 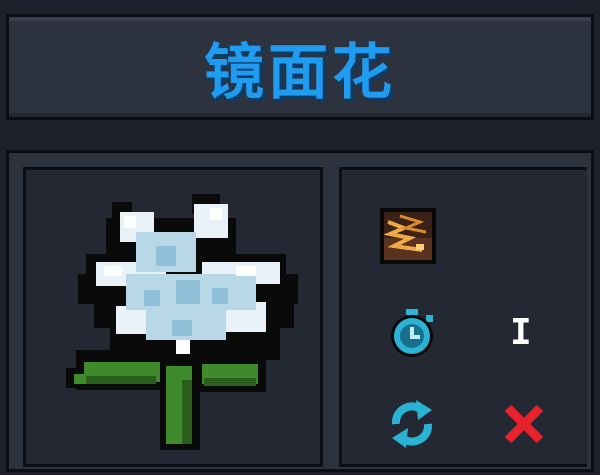 What do you see at coordinates (521, 332) in the screenshot?
I see `cooldown-value: I` at bounding box center [521, 332].